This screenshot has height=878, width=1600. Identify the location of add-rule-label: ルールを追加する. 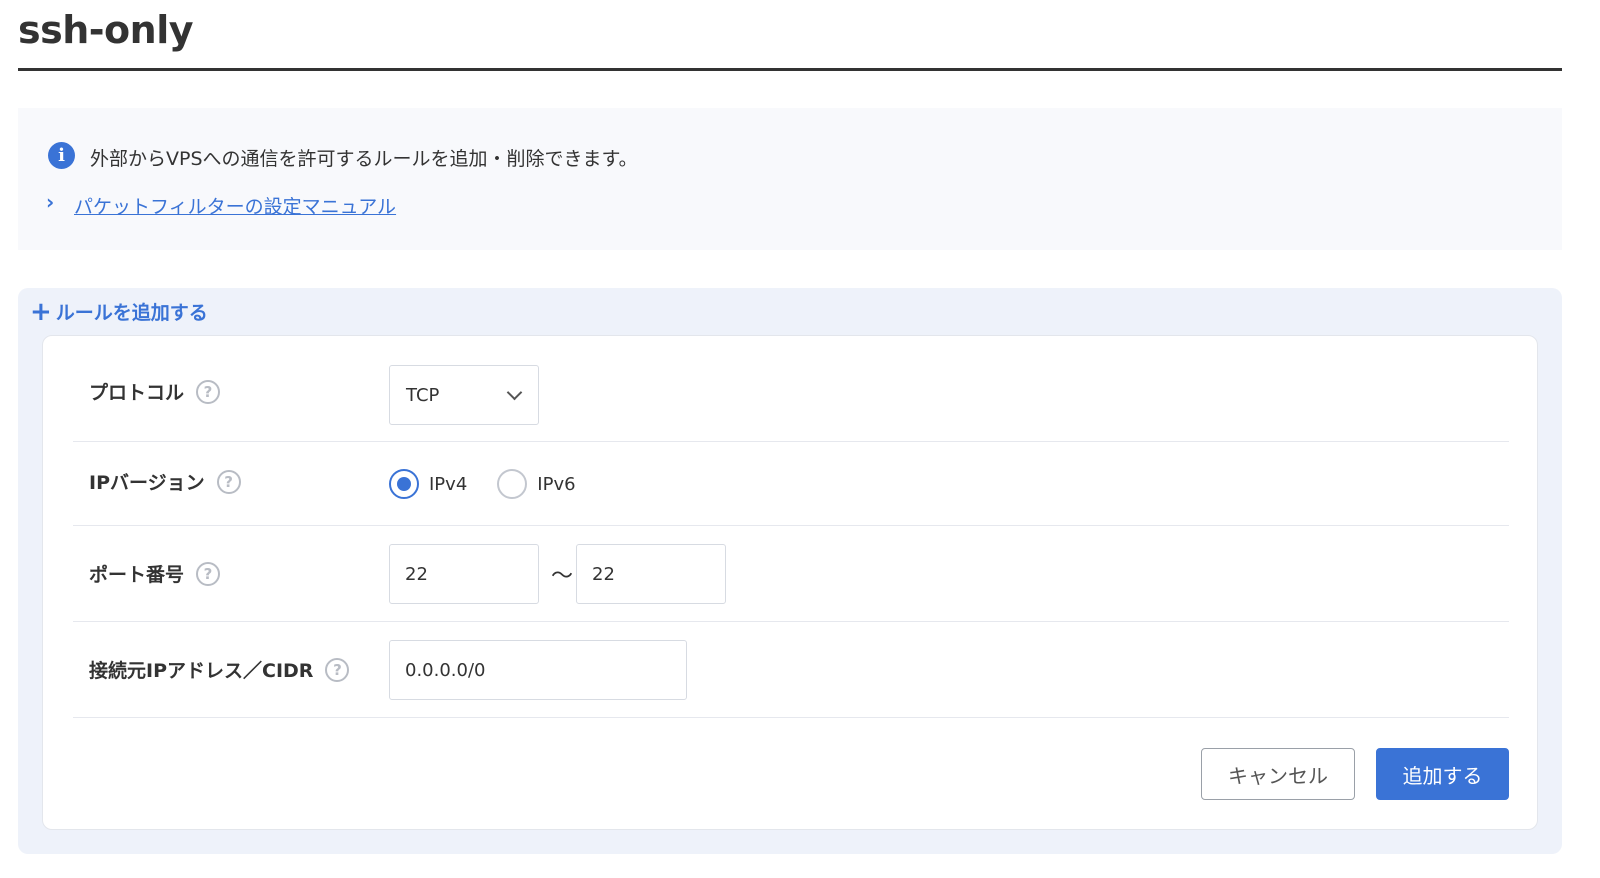
(131, 313).